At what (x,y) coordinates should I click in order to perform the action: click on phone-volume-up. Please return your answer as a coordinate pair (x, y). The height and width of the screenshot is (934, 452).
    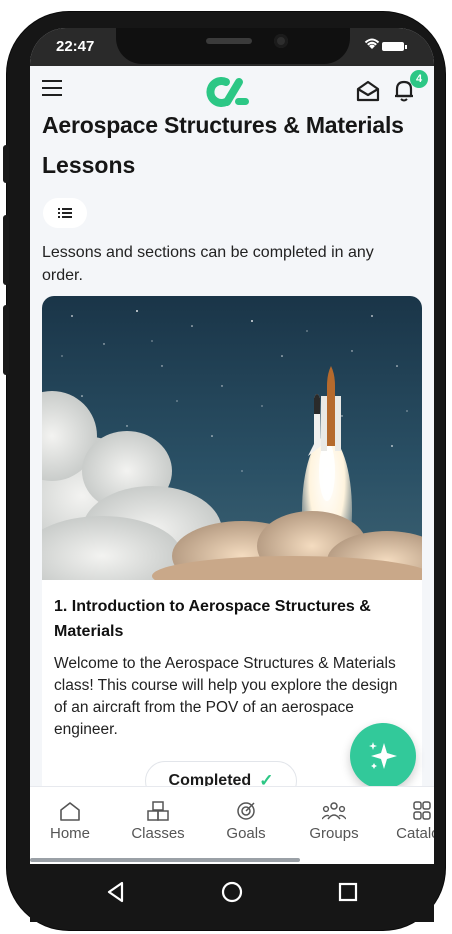
    Looking at the image, I should click on (6, 250).